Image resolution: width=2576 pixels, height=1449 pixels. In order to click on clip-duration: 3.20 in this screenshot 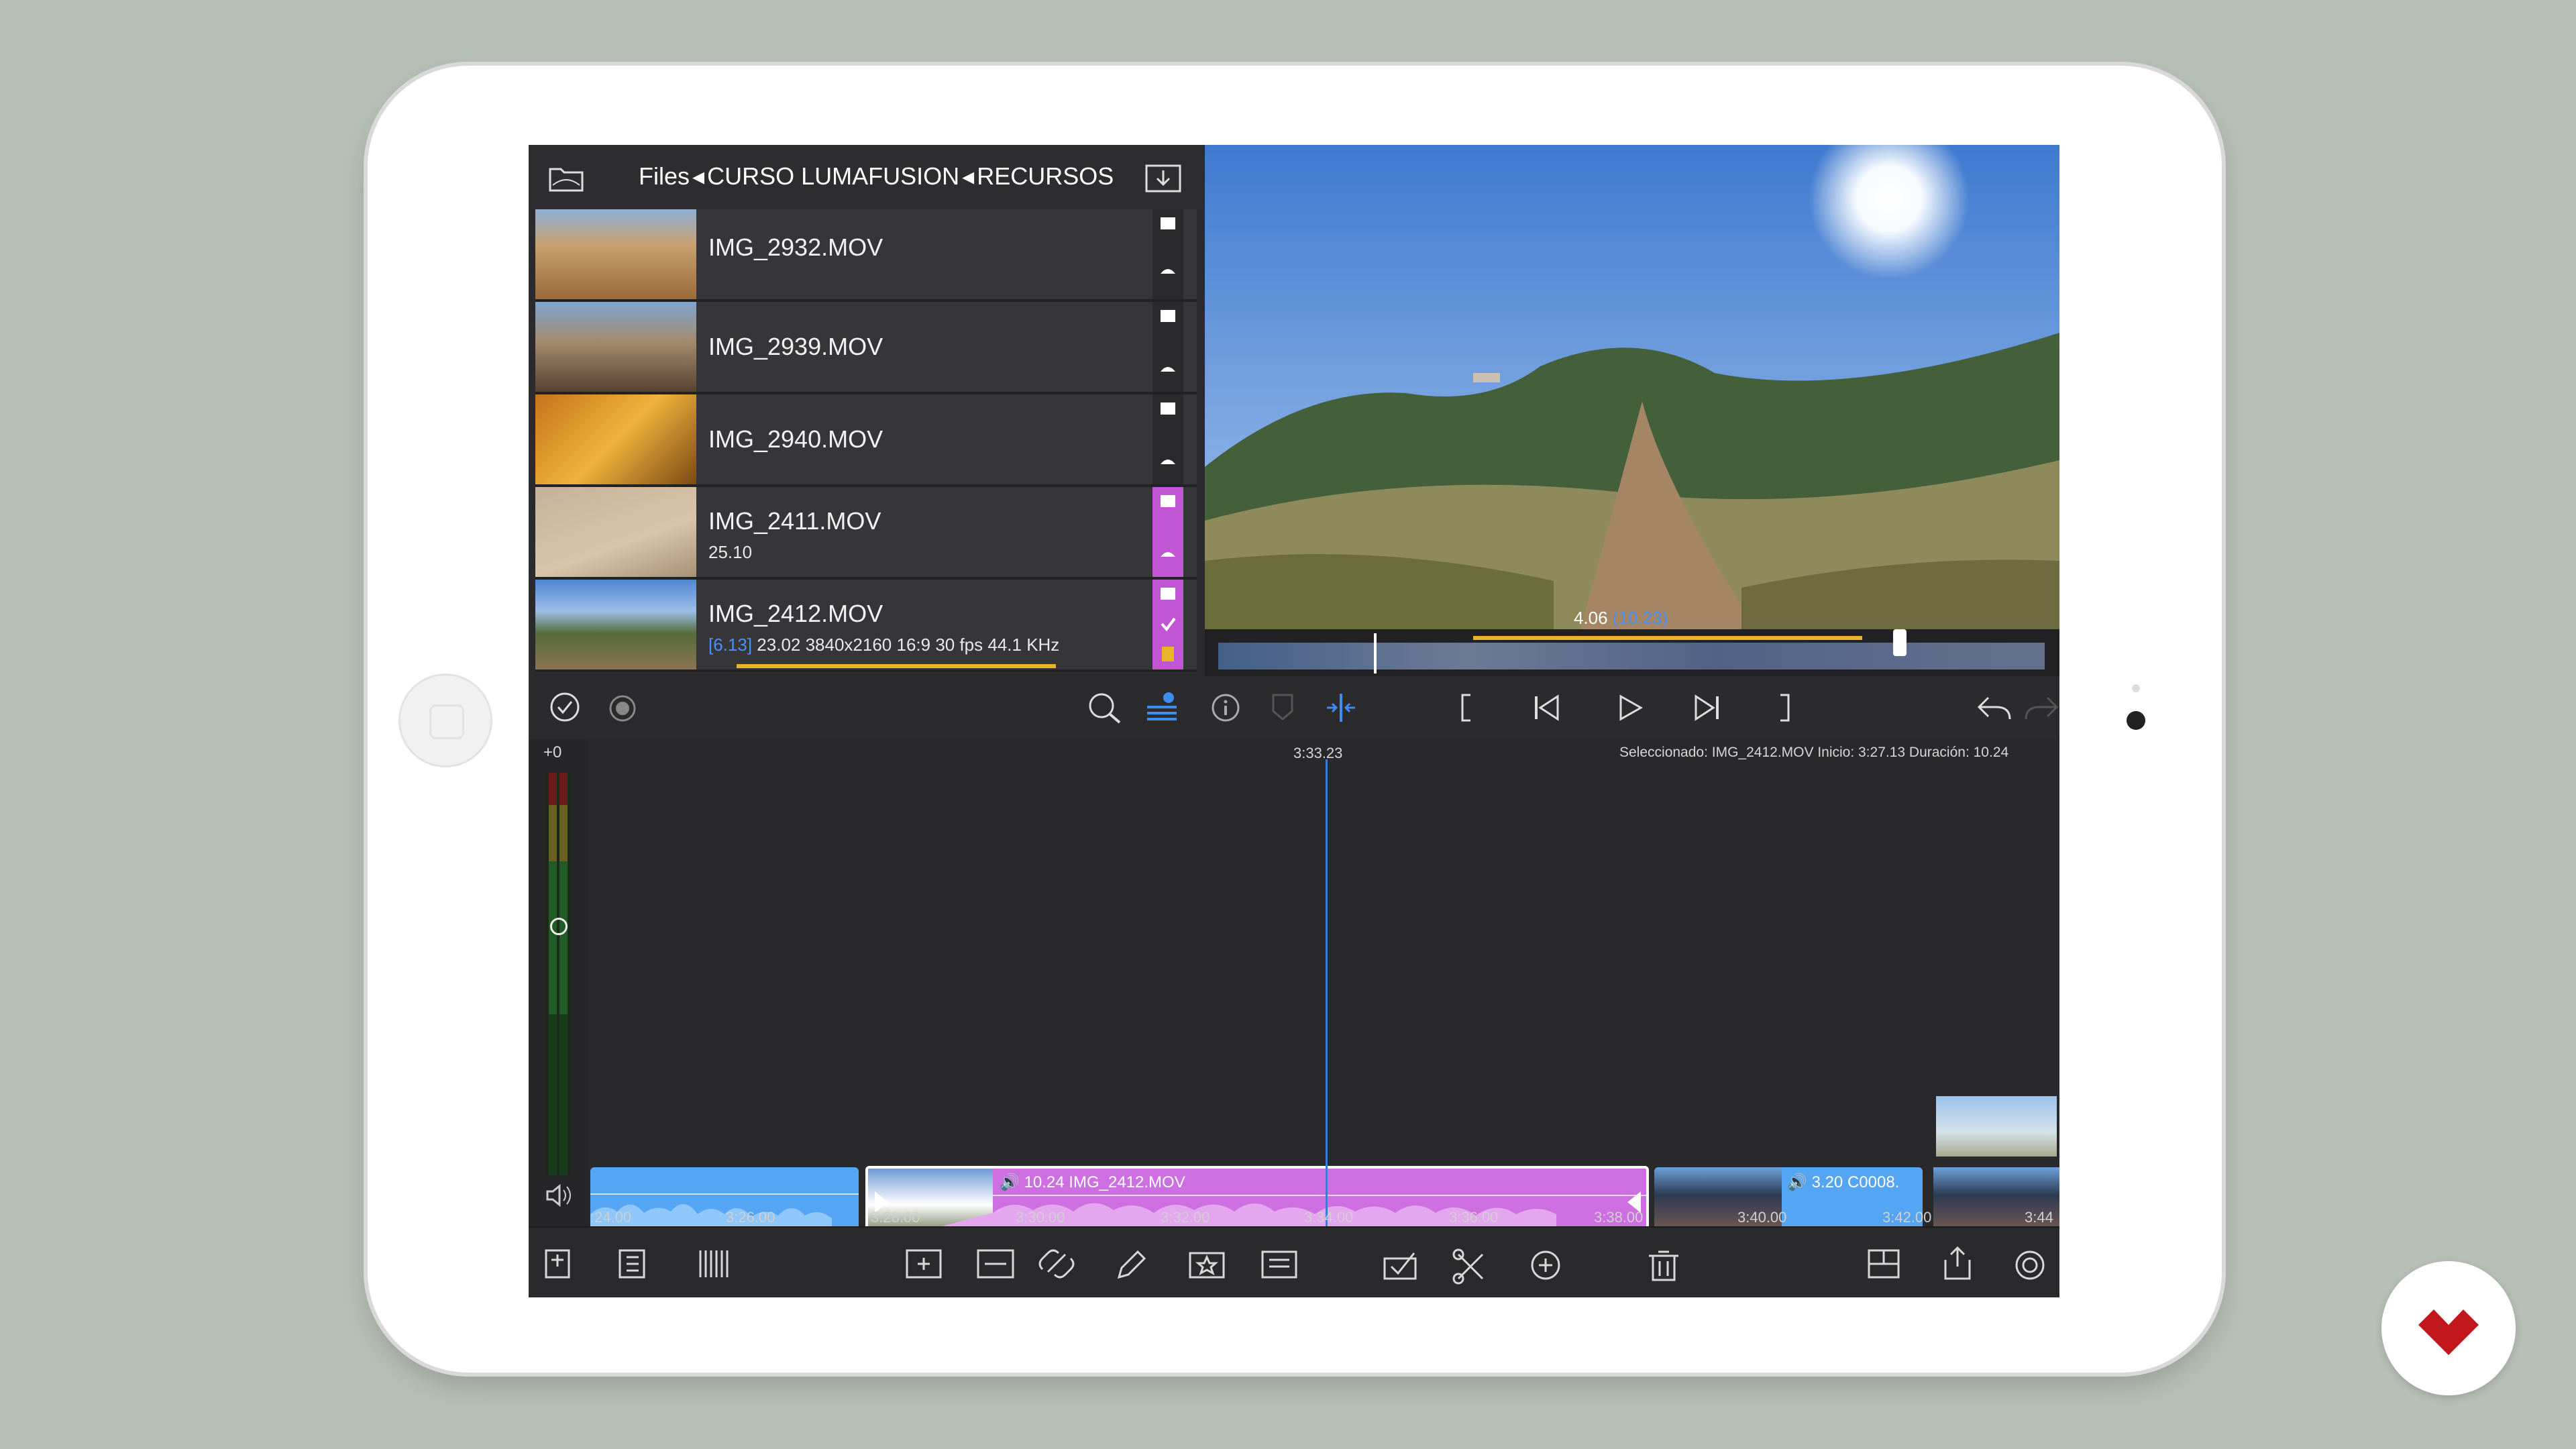, I will do `click(1827, 1182)`.